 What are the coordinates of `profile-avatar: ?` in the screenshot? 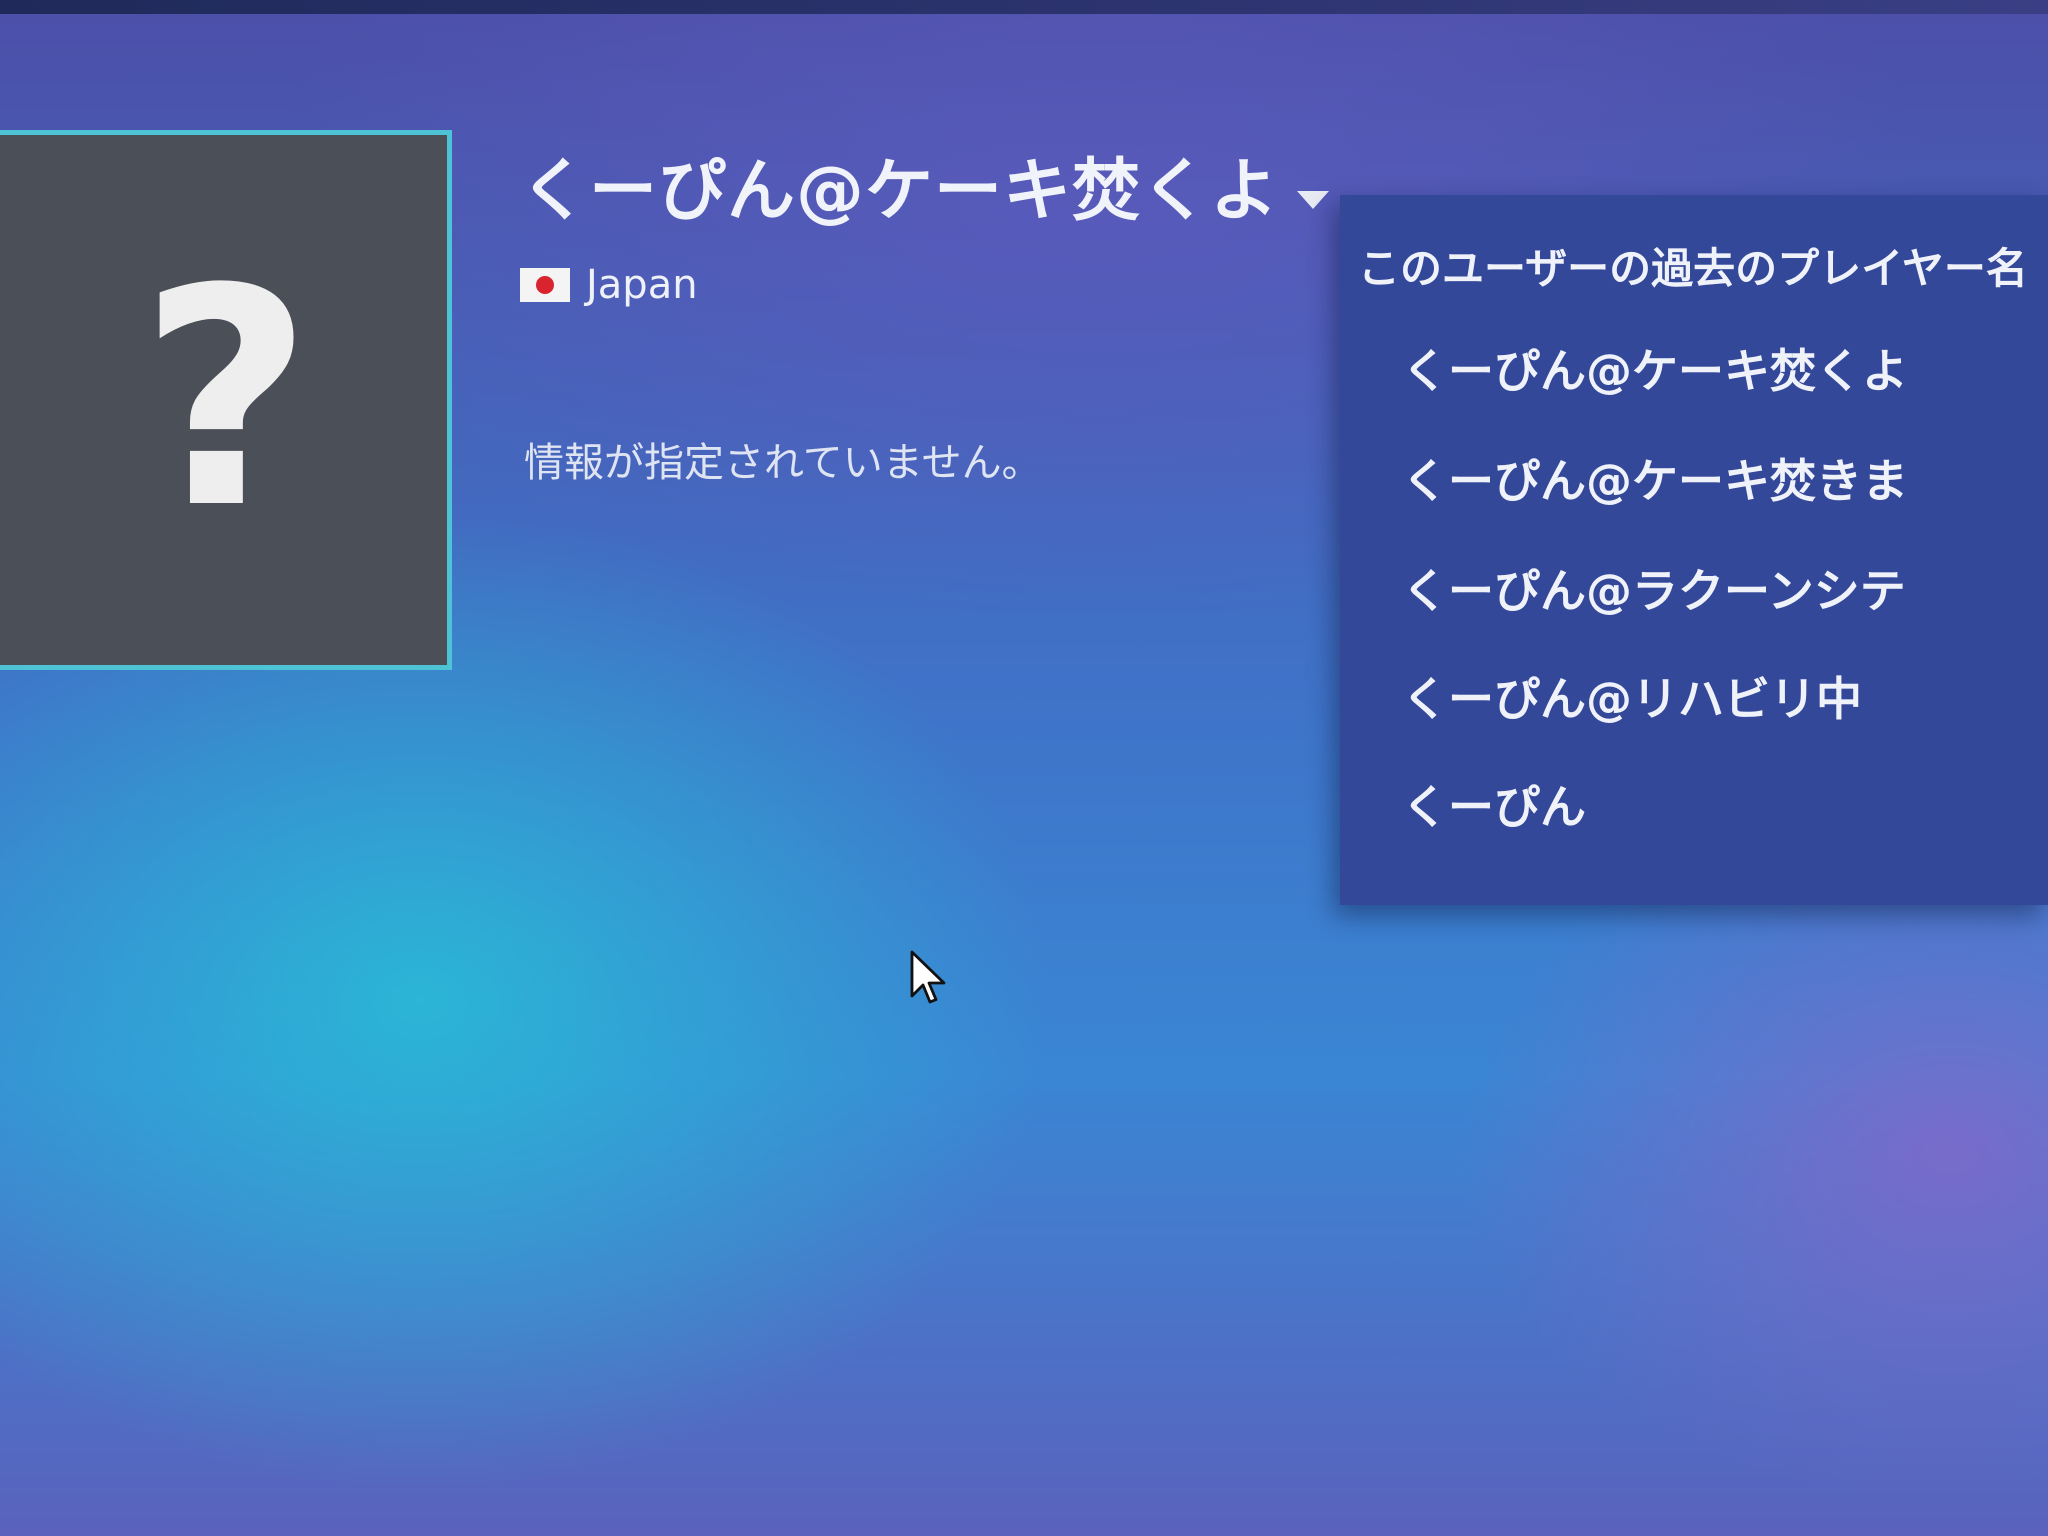 It's located at (226, 400).